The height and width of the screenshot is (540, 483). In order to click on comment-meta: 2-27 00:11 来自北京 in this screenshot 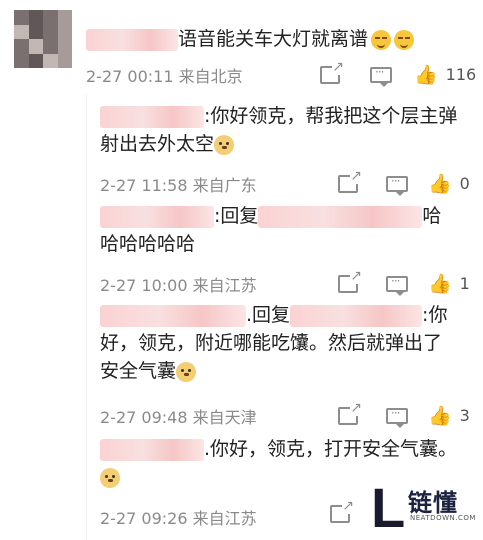, I will do `click(164, 76)`.